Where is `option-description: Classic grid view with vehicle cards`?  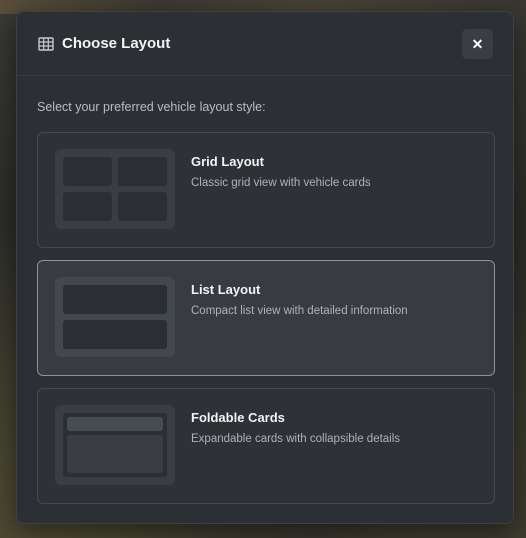
option-description: Classic grid view with vehicle cards is located at coordinates (281, 183).